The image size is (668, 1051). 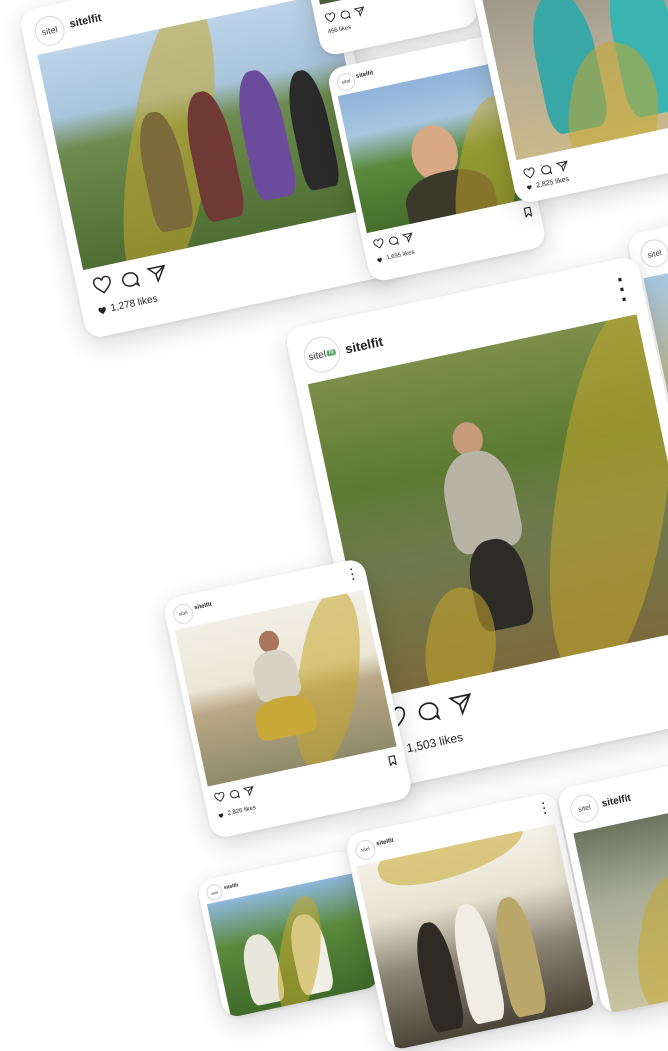 I want to click on avatar: sitel fit, so click(x=322, y=354).